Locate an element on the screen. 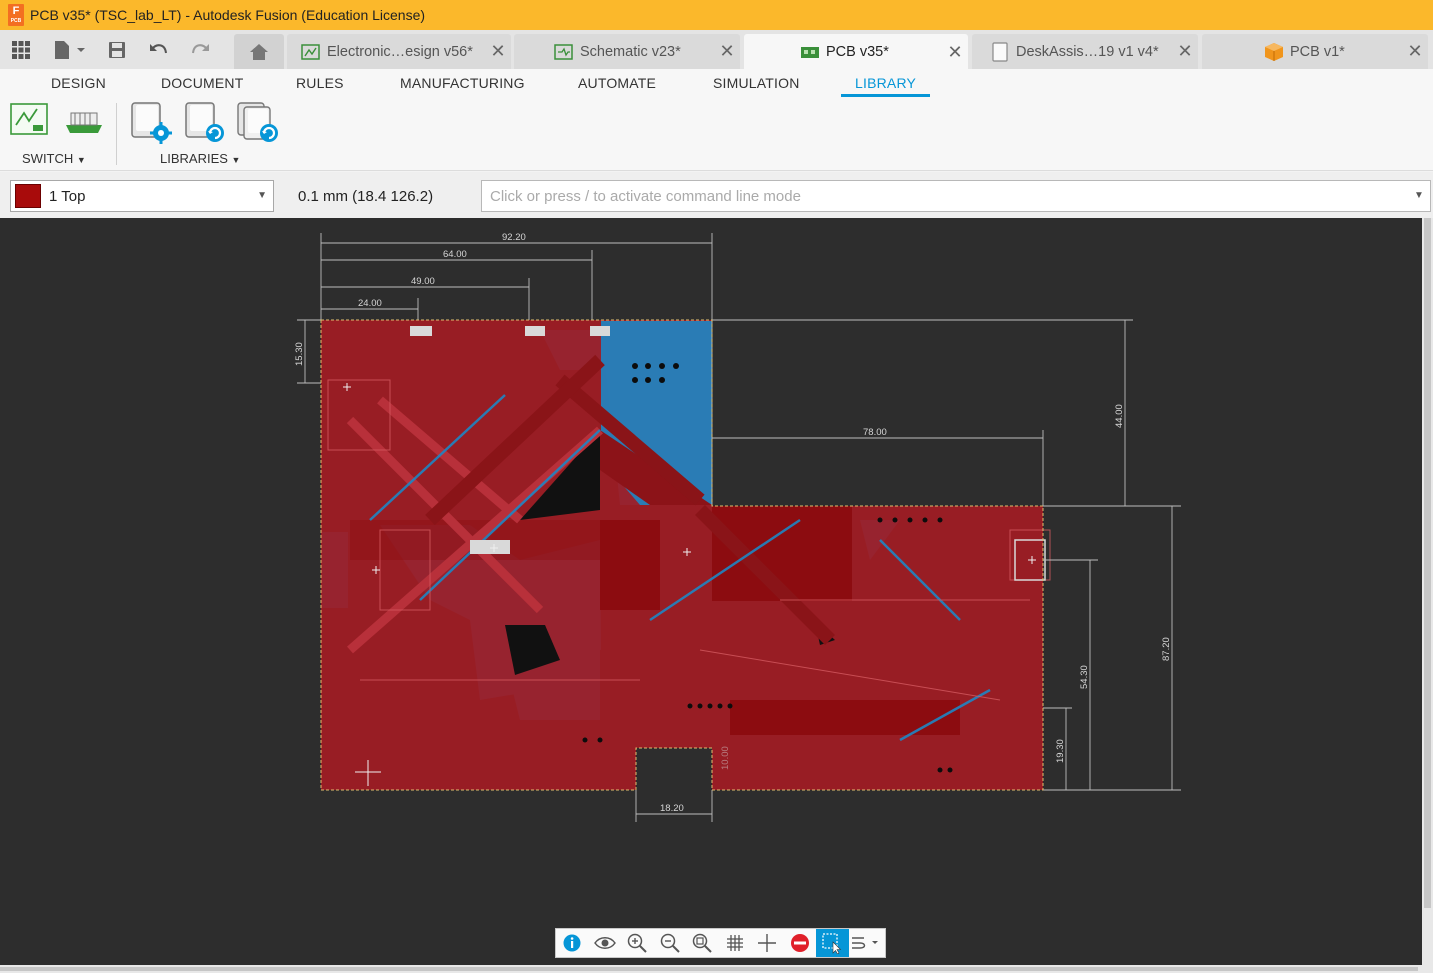 This screenshot has width=1433, height=973. libraries-update-all-icon is located at coordinates (257, 122).